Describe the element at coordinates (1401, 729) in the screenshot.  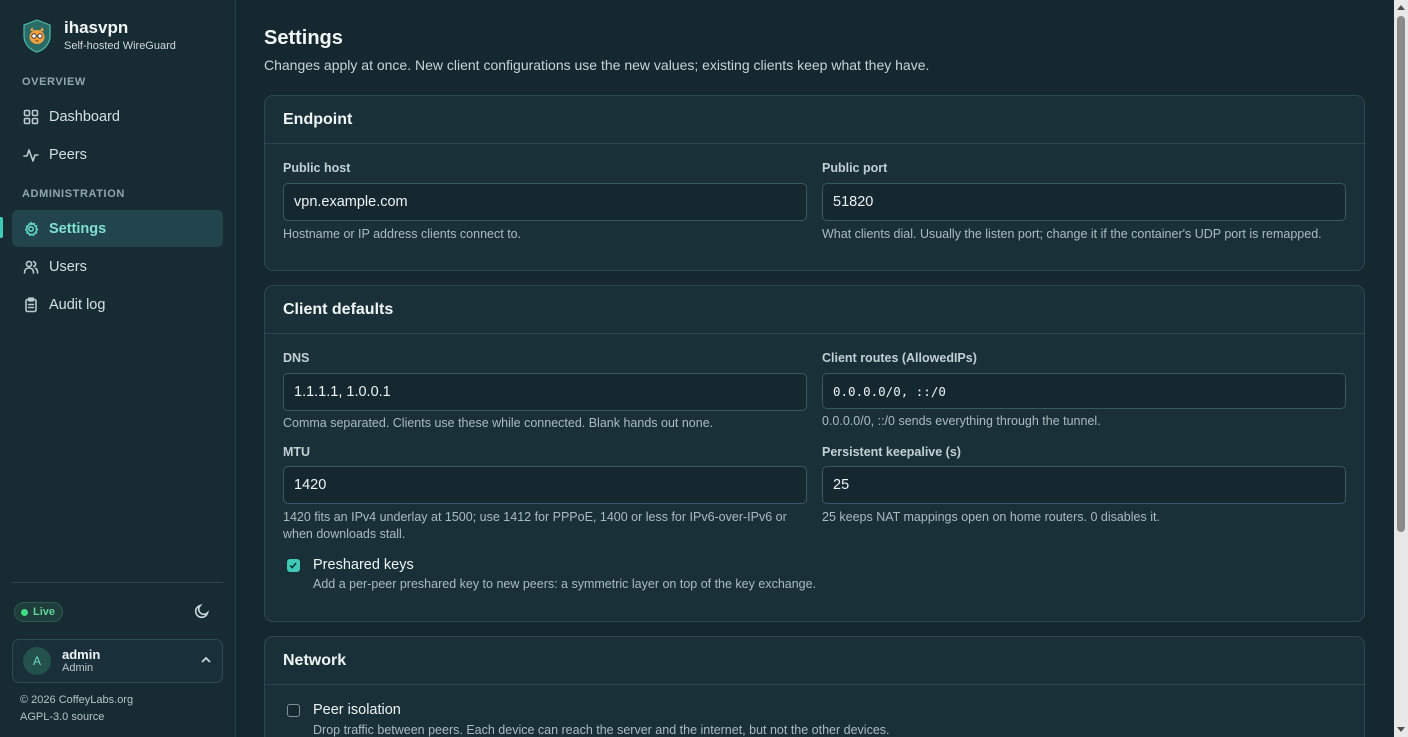
I see `scroll-down-arrow-icon` at that location.